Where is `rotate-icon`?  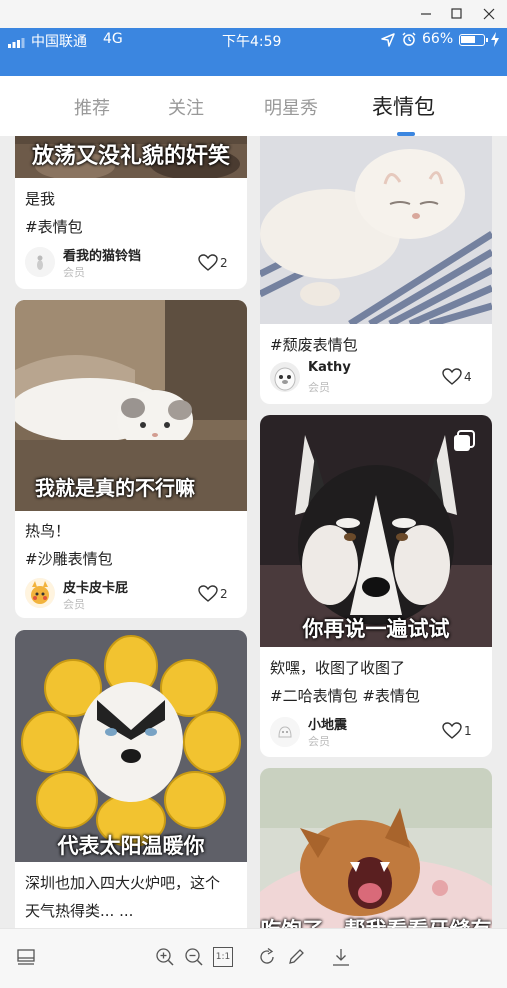
rotate-icon is located at coordinates (267, 957).